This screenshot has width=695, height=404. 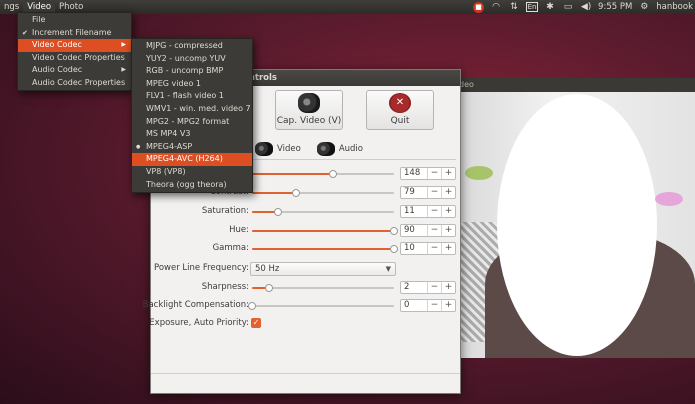 What do you see at coordinates (192, 59) in the screenshot?
I see `codec-item-yuy2-uncomp-yuv: YUY2 - uncomp YUV` at bounding box center [192, 59].